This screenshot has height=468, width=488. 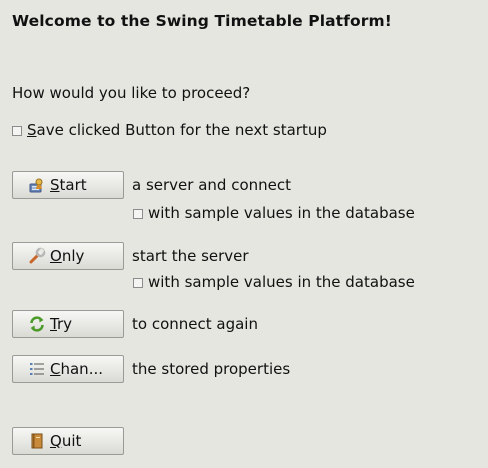 What do you see at coordinates (37, 185) in the screenshot?
I see `server-start-icon` at bounding box center [37, 185].